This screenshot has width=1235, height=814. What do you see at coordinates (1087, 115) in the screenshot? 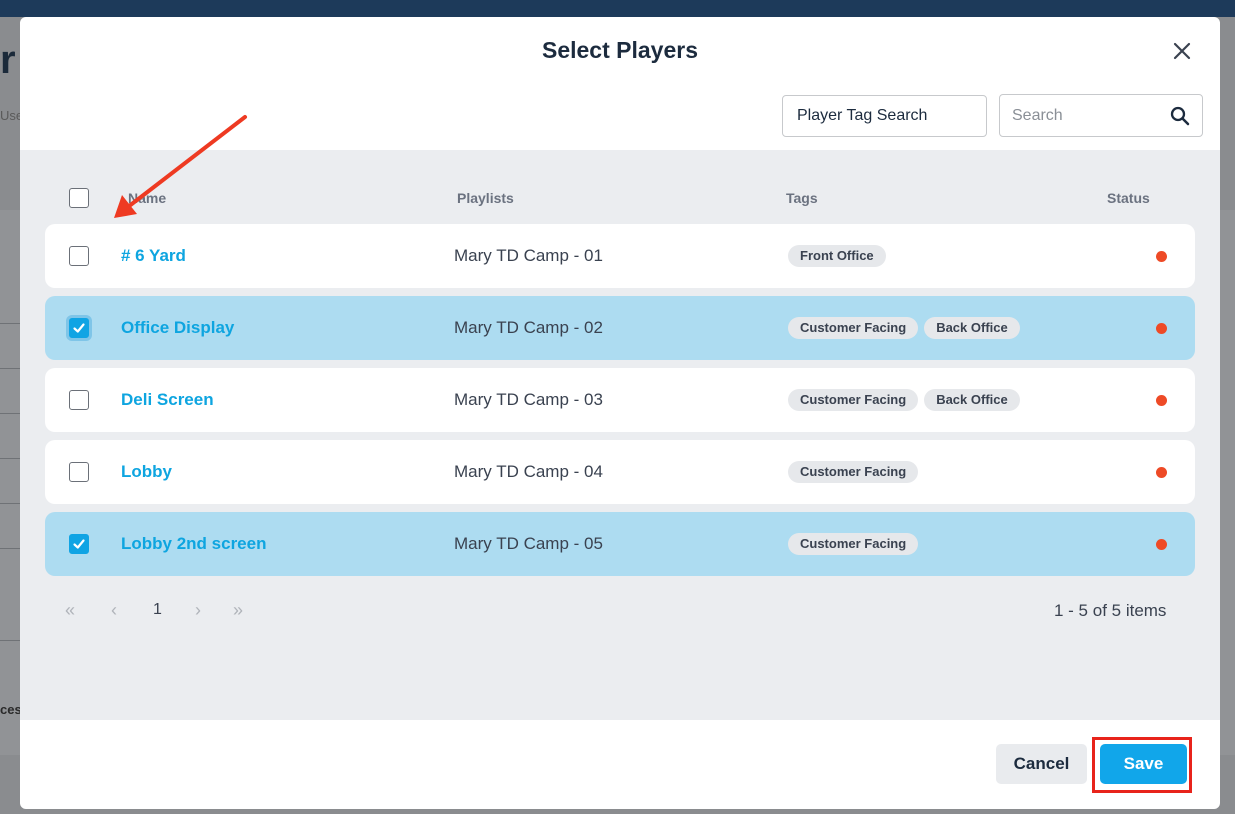
I see `search-input` at bounding box center [1087, 115].